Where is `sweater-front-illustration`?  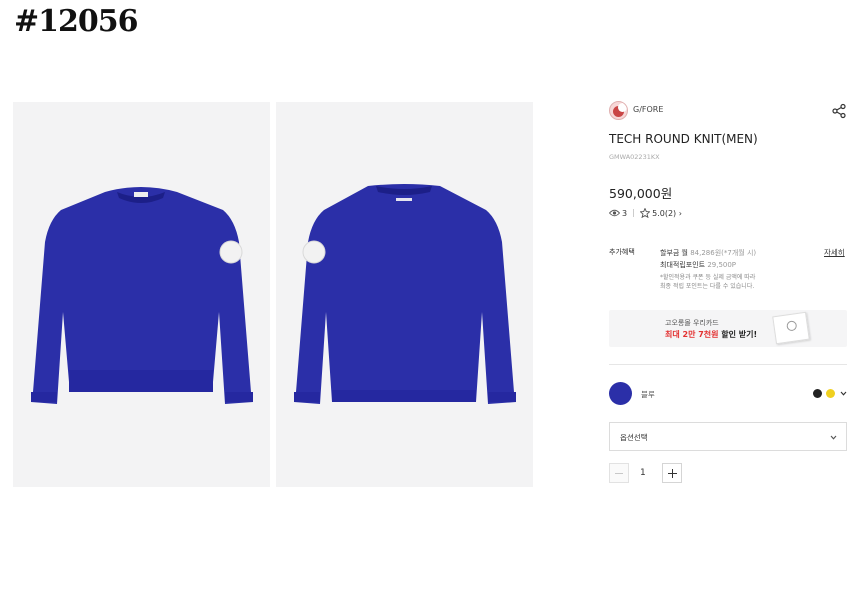
sweater-front-illustration is located at coordinates (142, 295).